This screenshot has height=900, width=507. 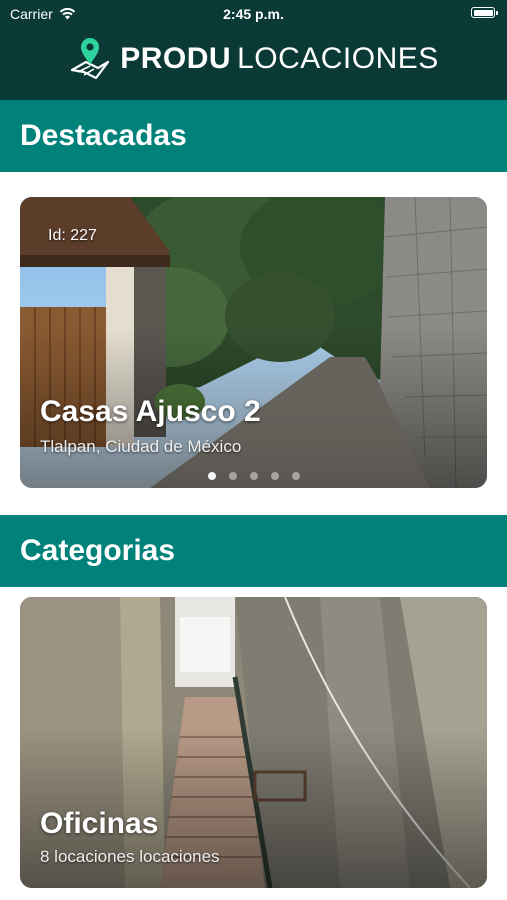 I want to click on featured-card-subtitle: Tlalpan, Ciudad de México, so click(x=141, y=446).